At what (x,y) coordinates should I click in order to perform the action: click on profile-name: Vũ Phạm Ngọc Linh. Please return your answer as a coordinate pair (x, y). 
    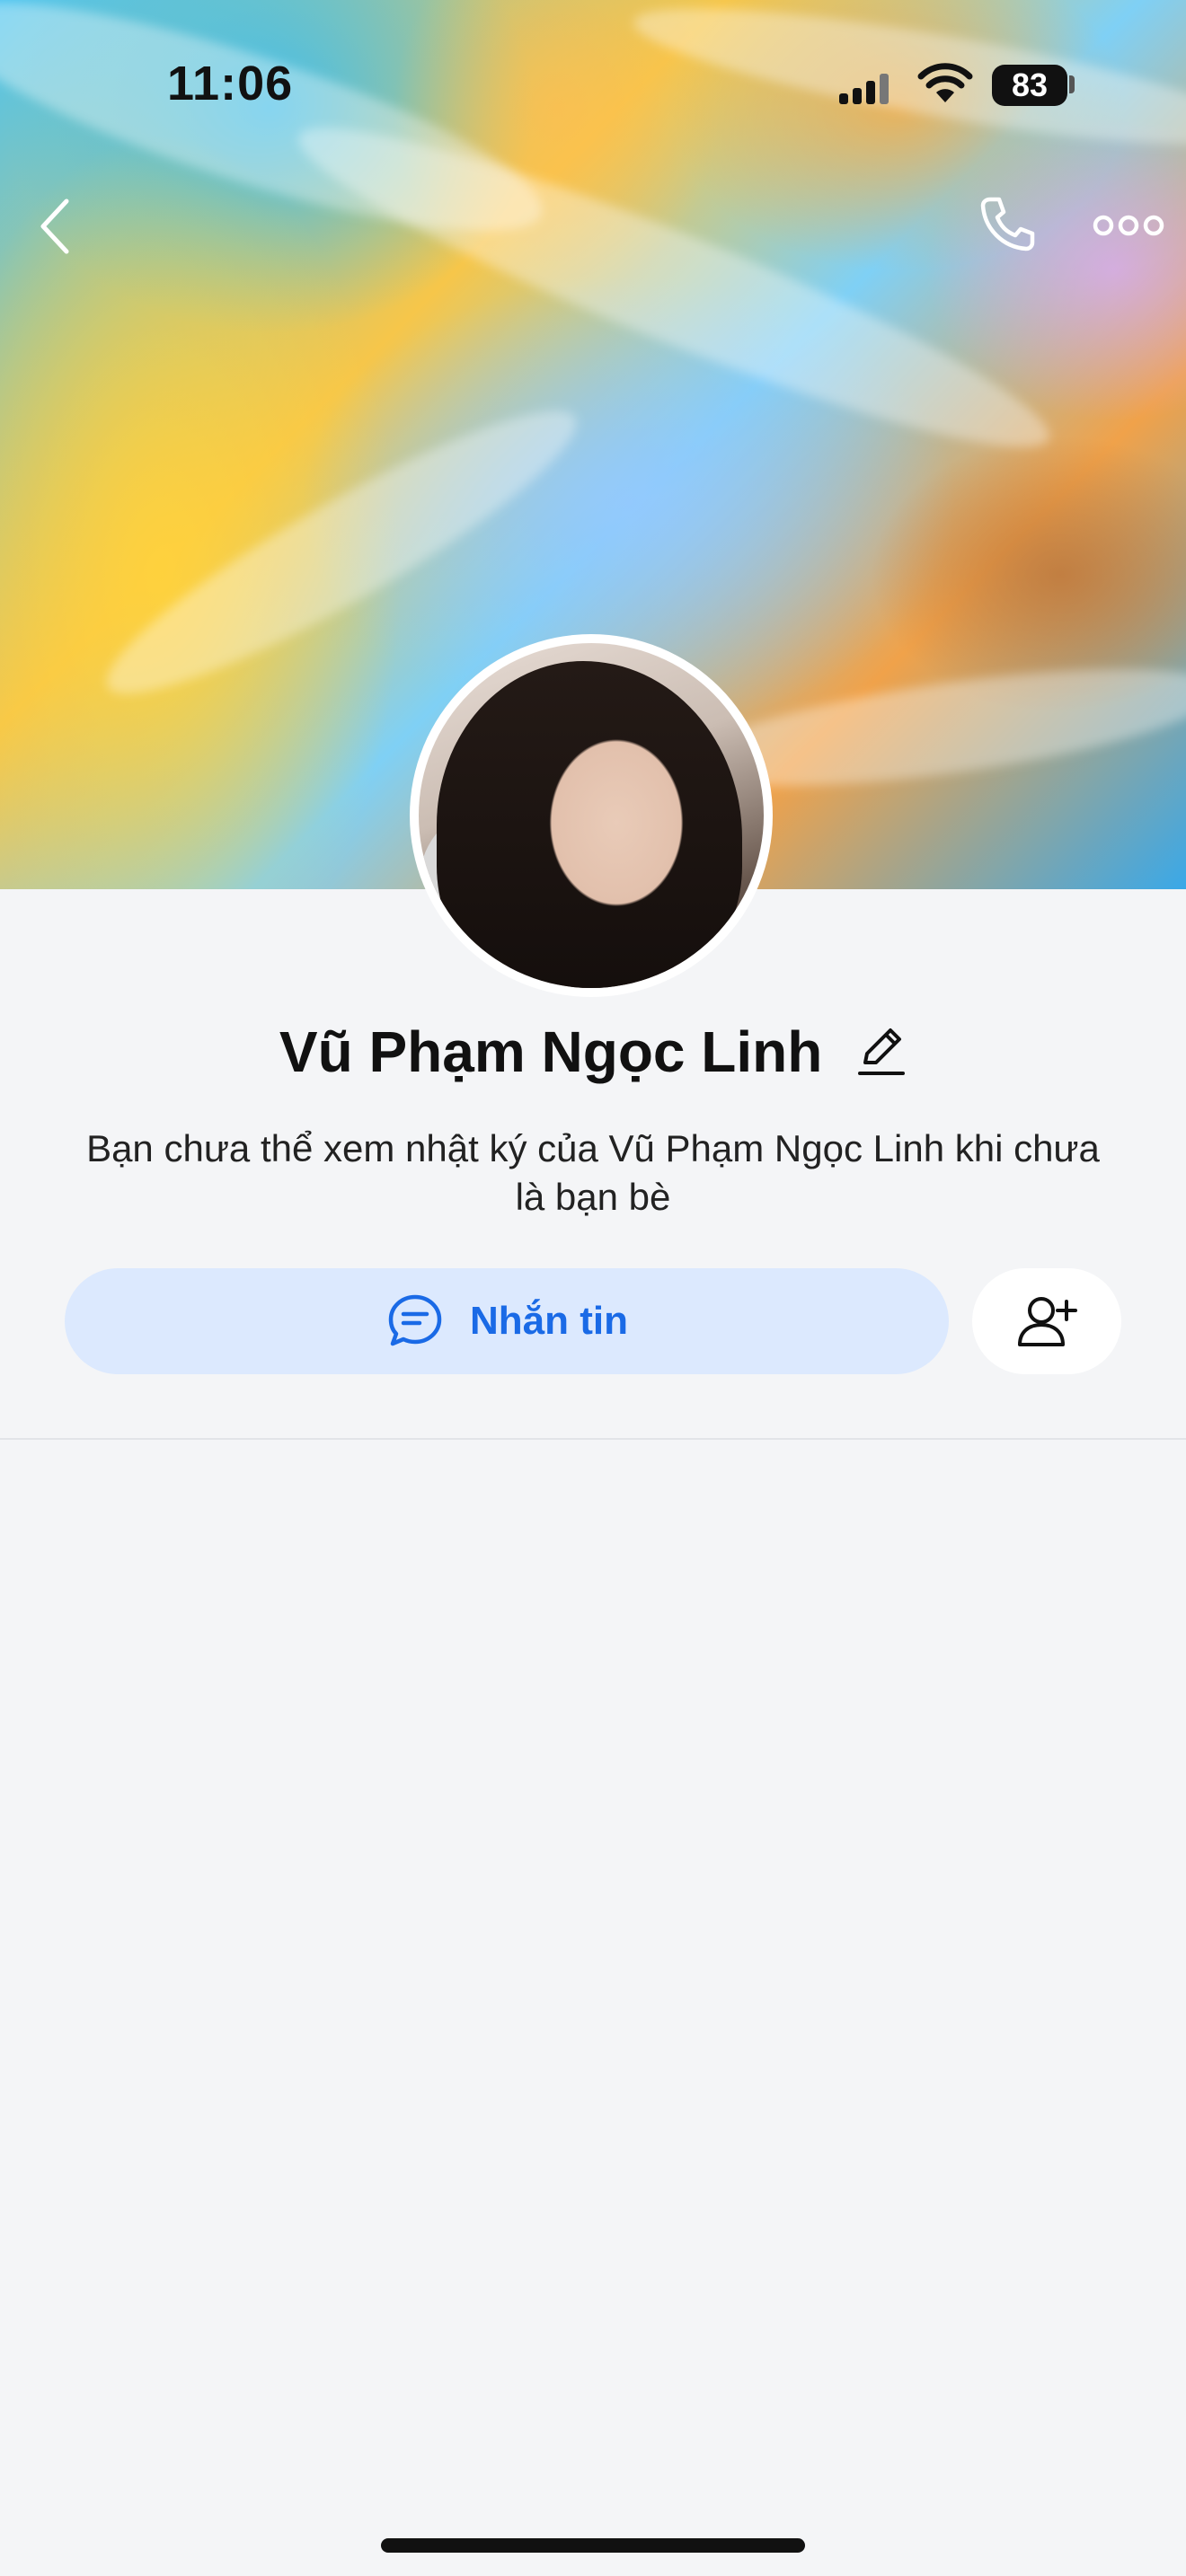
    Looking at the image, I should click on (551, 1051).